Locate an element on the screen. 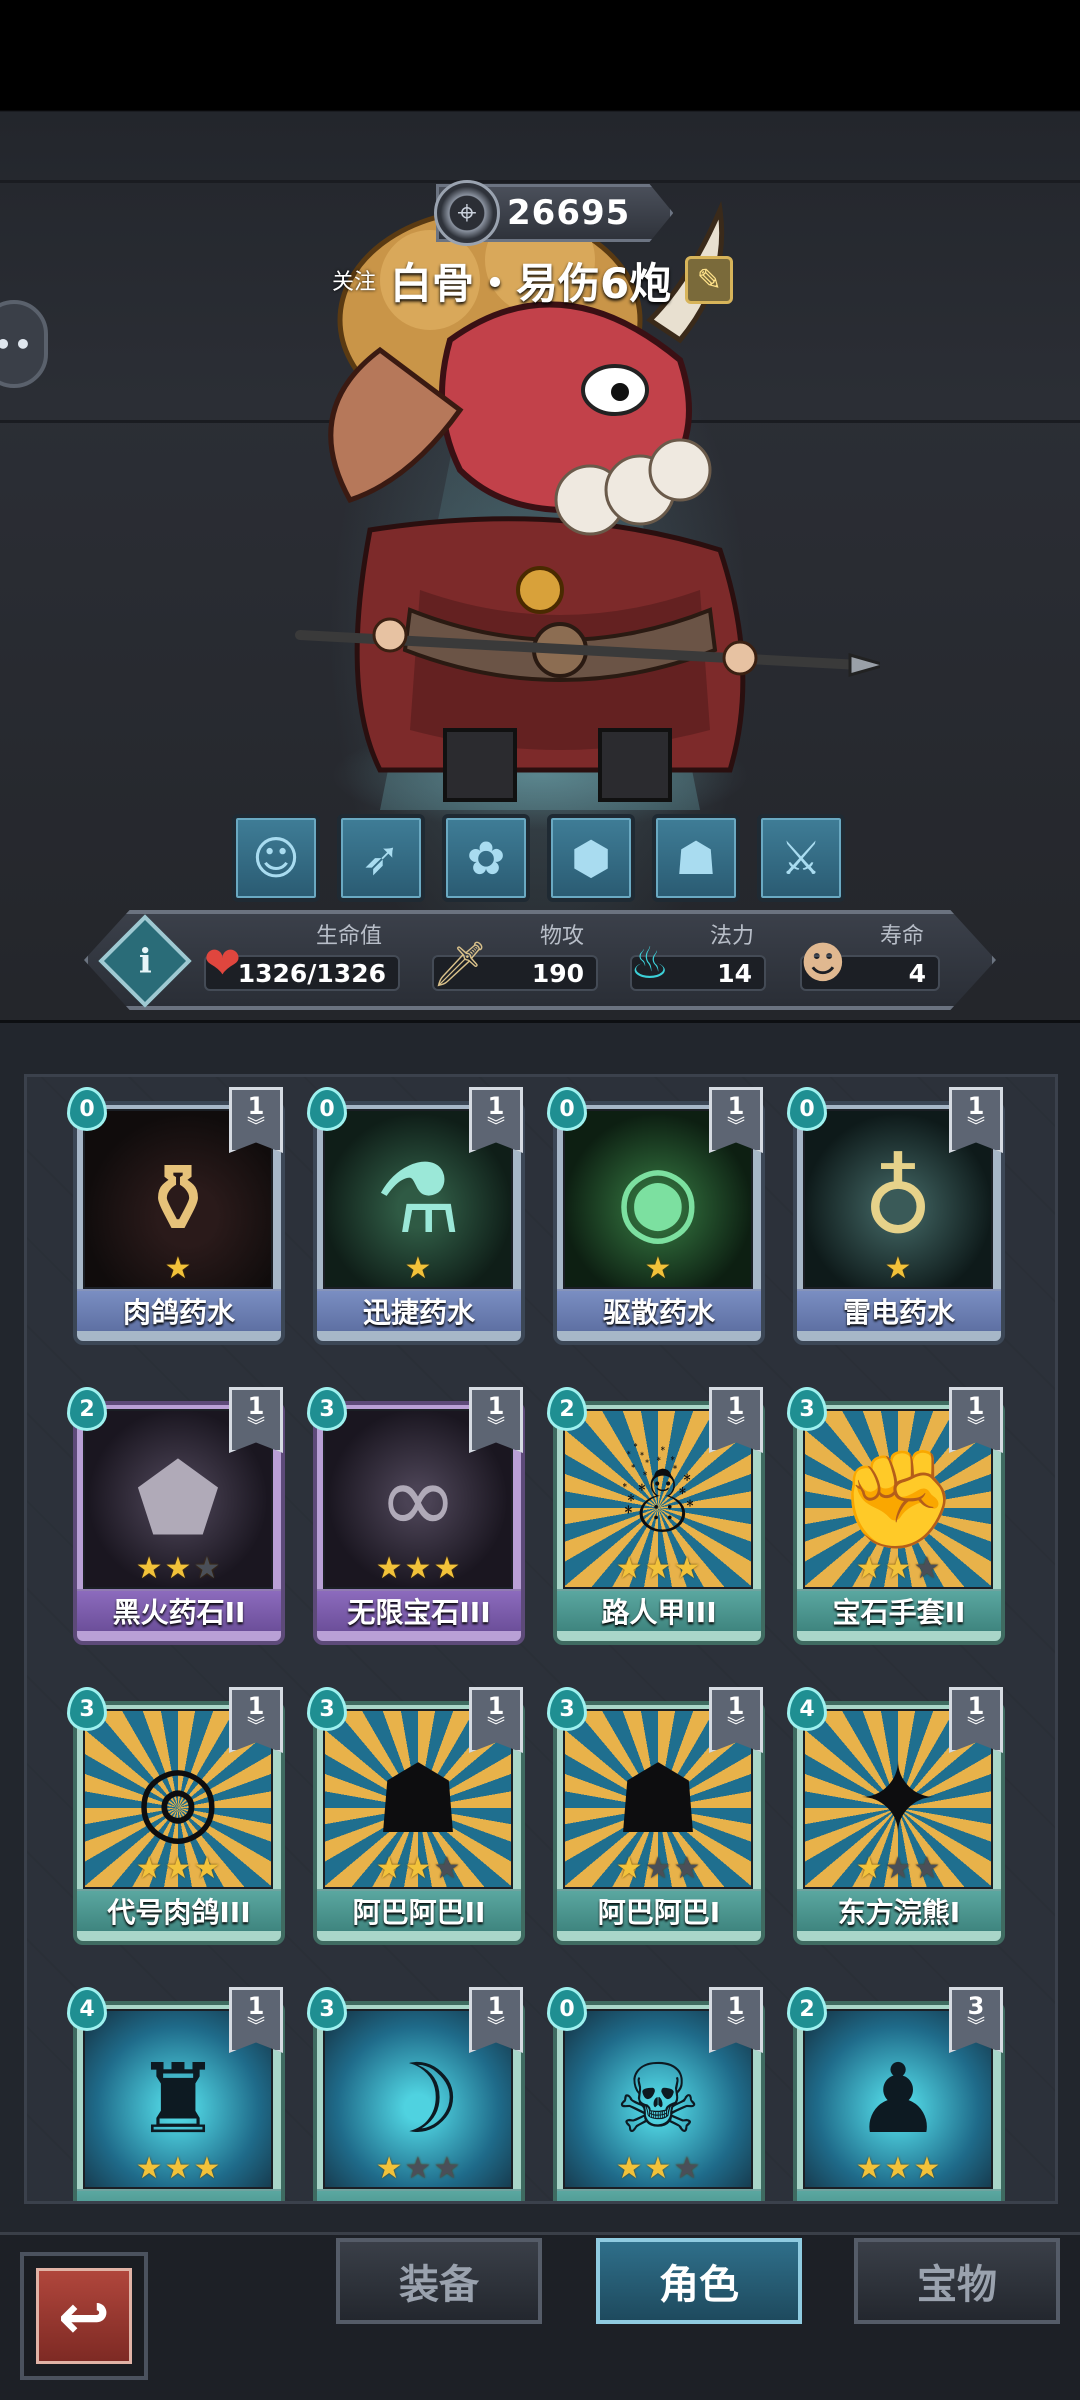 The image size is (1080, 2400). back-button: ↩ is located at coordinates (84, 2316).